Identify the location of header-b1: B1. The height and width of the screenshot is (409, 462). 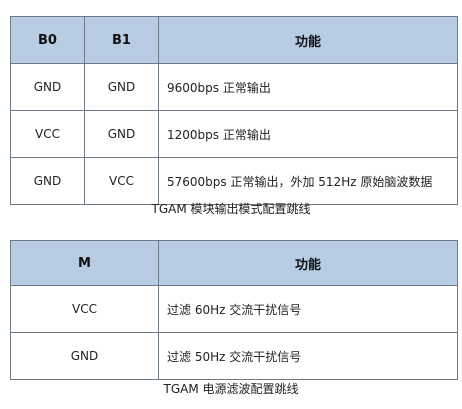
(121, 40).